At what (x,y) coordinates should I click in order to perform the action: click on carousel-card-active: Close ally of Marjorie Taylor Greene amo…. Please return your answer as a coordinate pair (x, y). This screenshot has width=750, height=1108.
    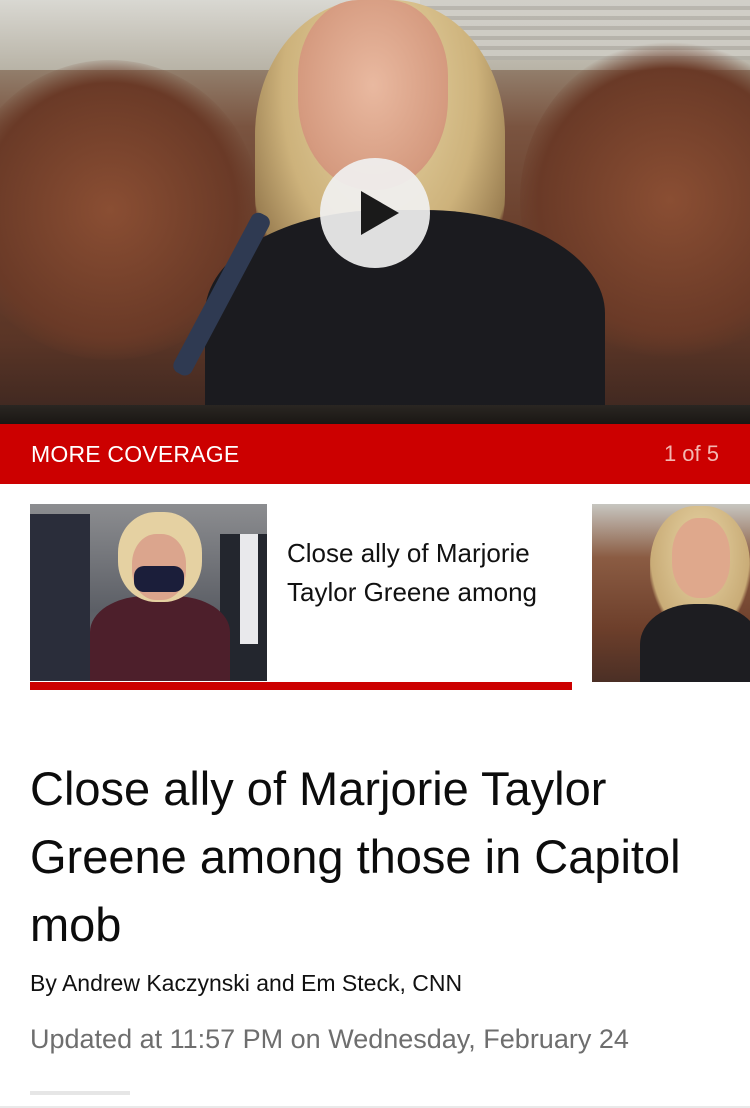
    Looking at the image, I should click on (301, 597).